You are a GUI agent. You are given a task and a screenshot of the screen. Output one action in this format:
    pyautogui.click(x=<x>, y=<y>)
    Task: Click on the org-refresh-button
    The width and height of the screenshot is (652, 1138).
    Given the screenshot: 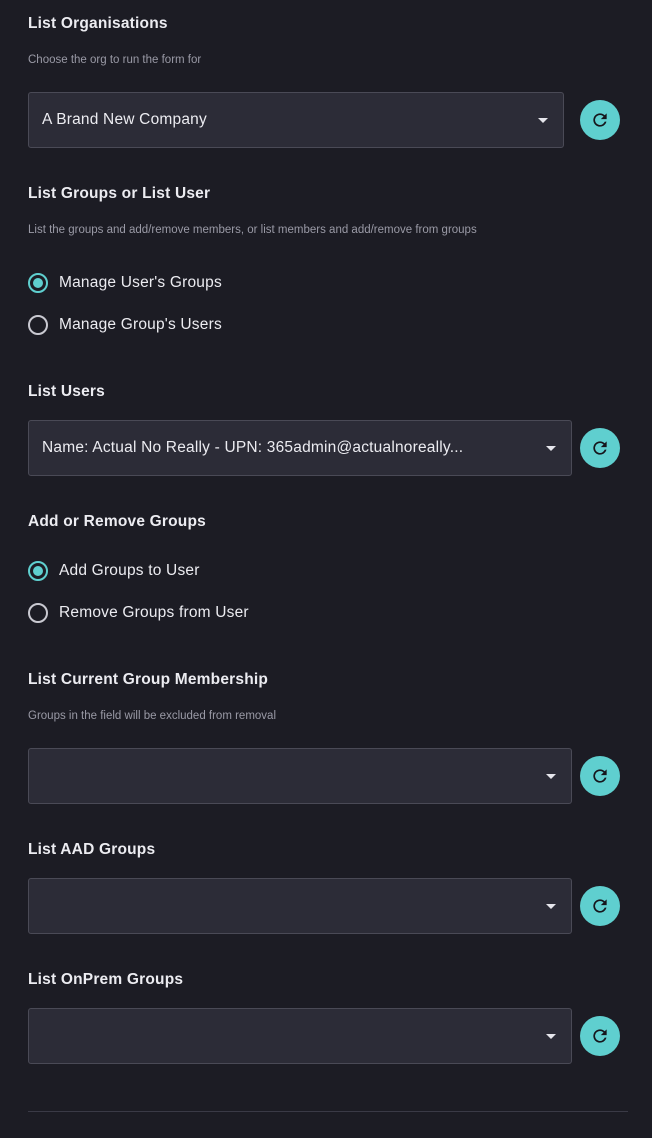 What is the action you would take?
    pyautogui.click(x=600, y=120)
    